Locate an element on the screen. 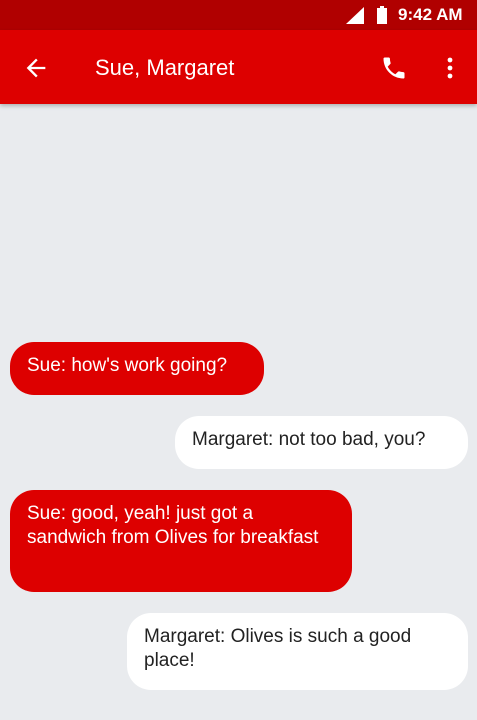 The height and width of the screenshot is (720, 477). app-bar: Sue, Margaret is located at coordinates (238, 67).